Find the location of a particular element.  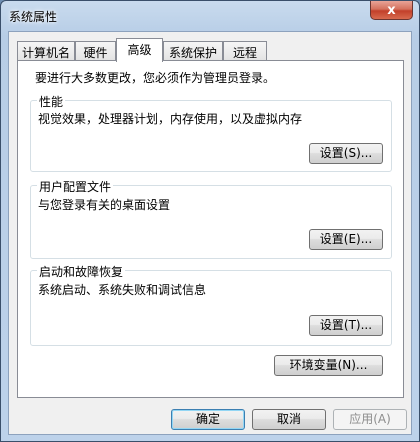

close-button: x is located at coordinates (391, 10).